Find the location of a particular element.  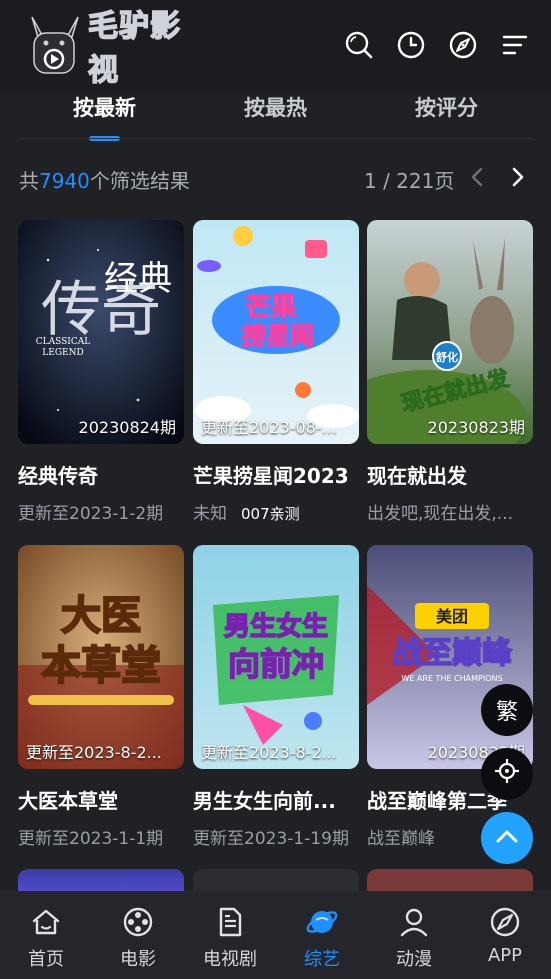

nav-label: 电视剧 is located at coordinates (230, 959).